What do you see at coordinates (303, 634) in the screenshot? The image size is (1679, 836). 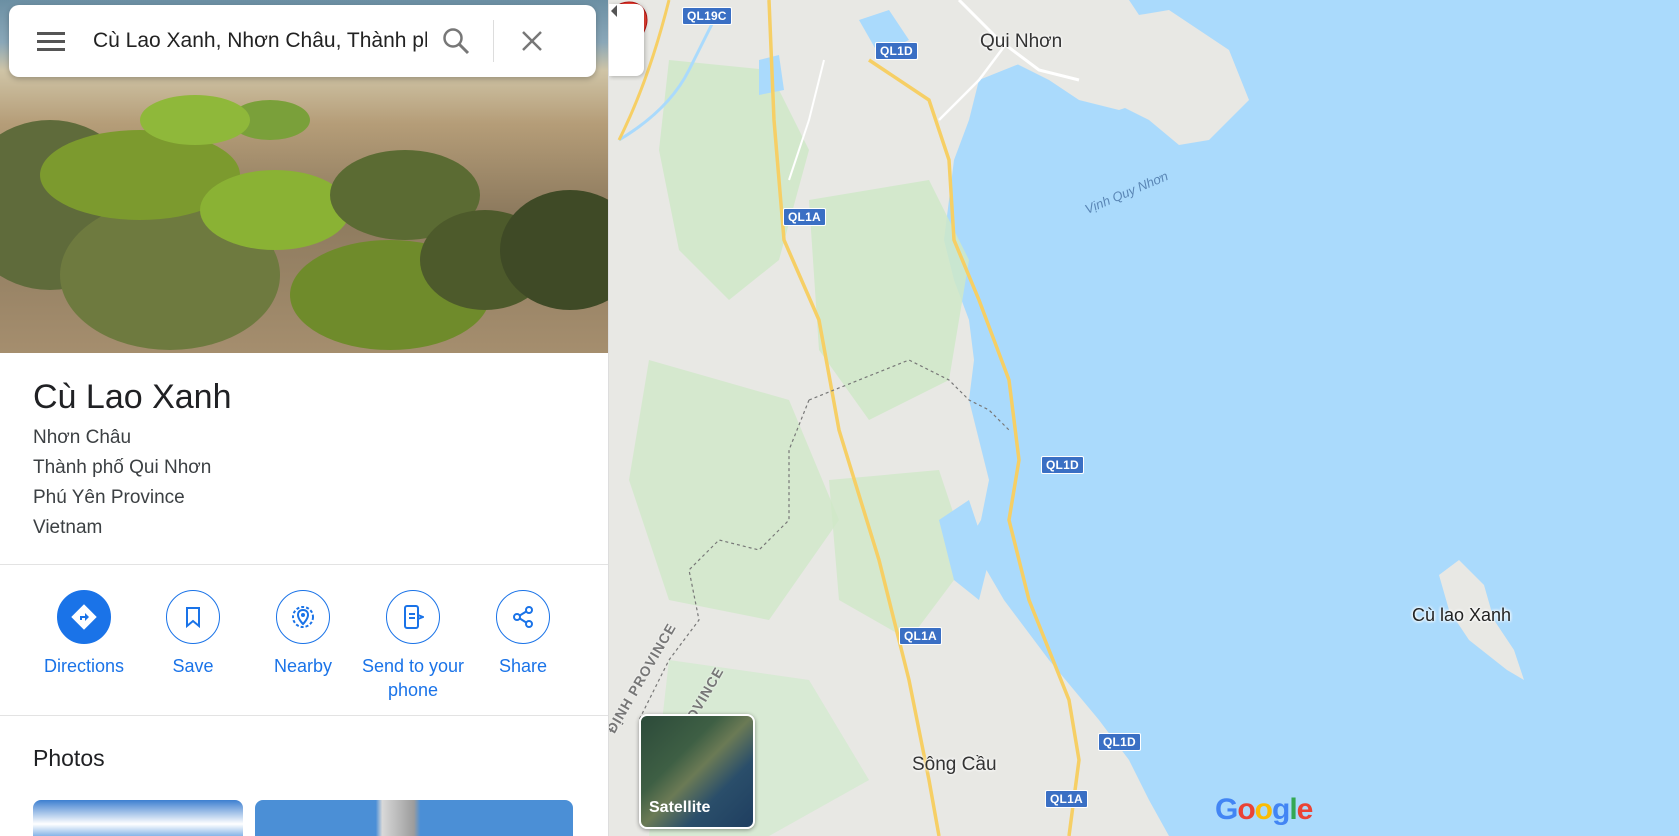 I see `nearby-button: Nearby` at bounding box center [303, 634].